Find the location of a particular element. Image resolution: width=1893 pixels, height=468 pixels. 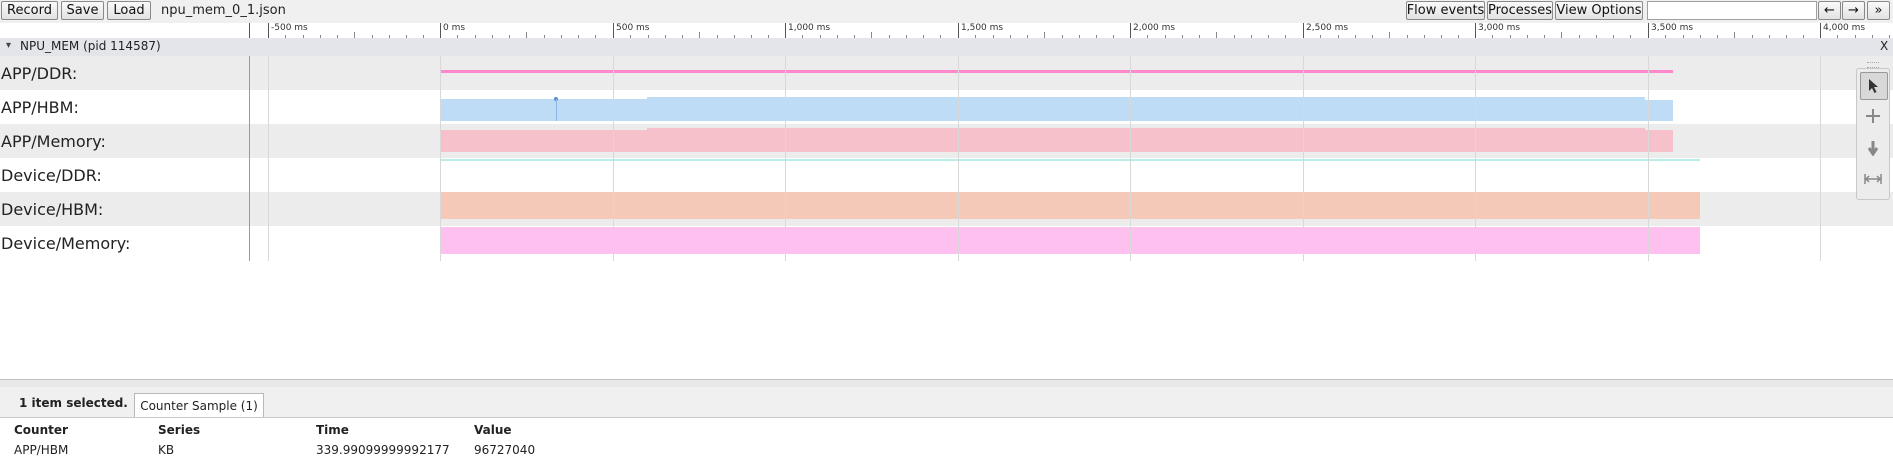

search-input is located at coordinates (1732, 10).